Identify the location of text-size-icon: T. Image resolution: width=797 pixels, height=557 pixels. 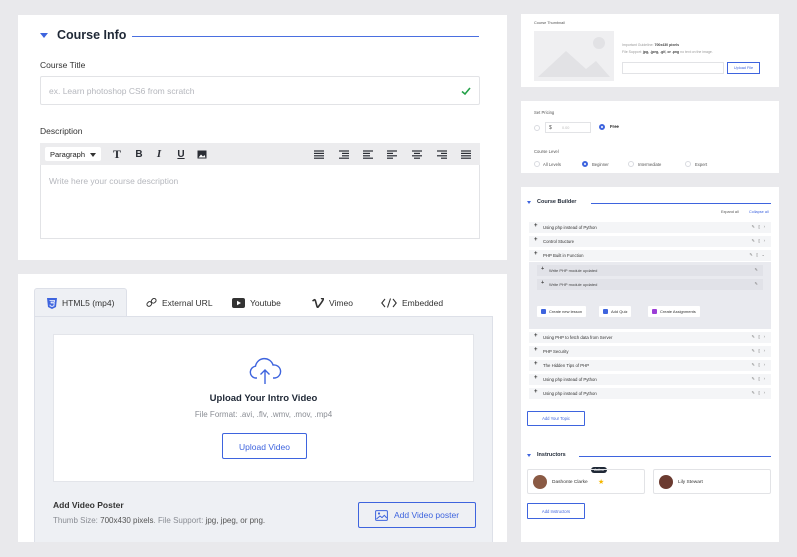
(117, 154).